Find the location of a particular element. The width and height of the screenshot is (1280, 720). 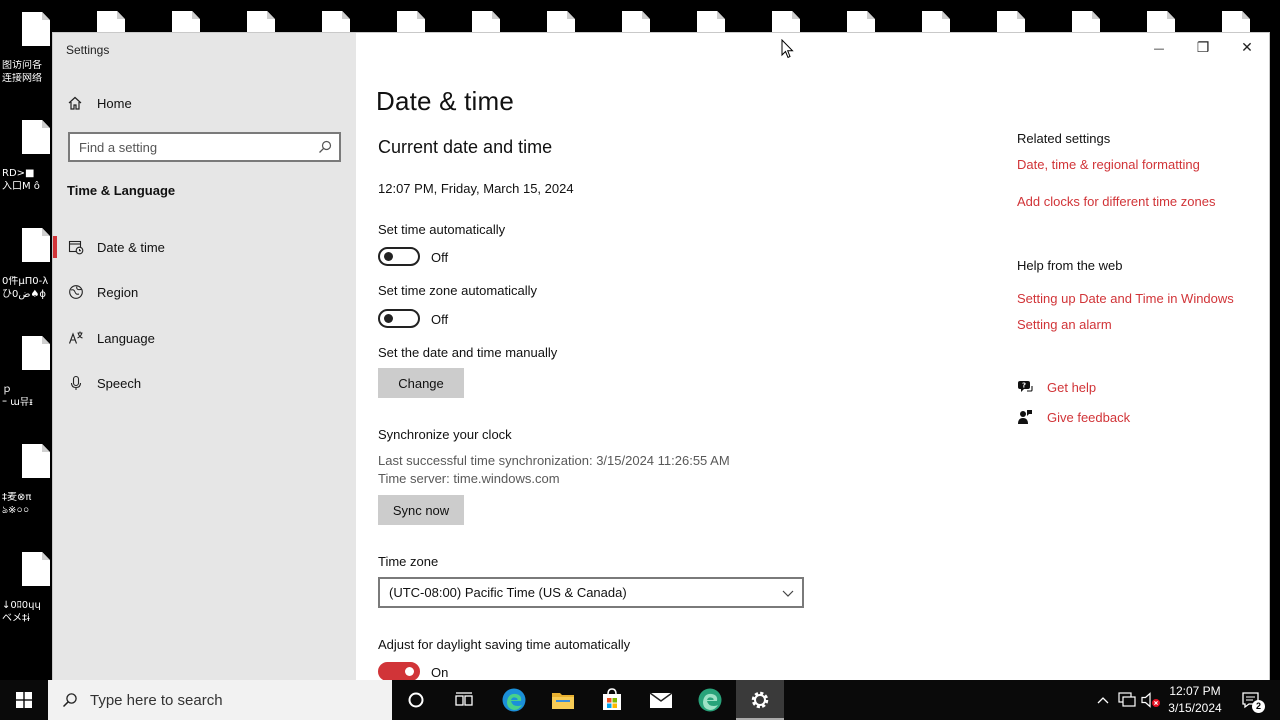

taskbar: 12:07 PM 3/15/2024 2 is located at coordinates (640, 700).